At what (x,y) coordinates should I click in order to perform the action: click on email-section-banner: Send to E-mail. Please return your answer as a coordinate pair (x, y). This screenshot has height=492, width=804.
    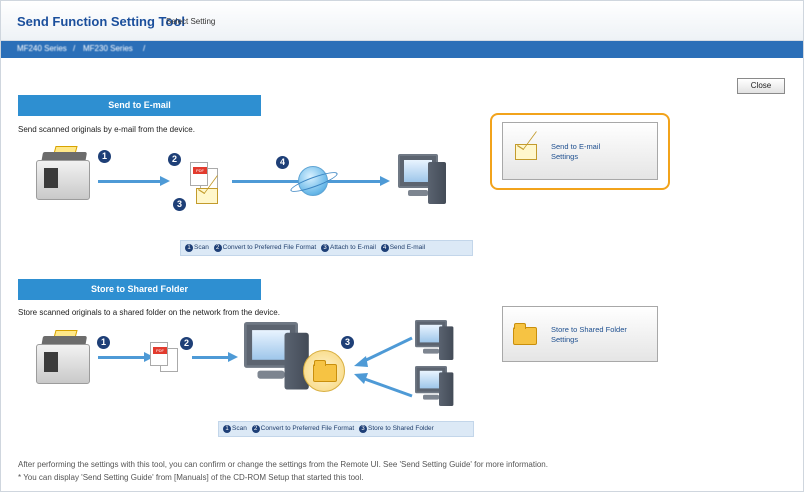
    Looking at the image, I should click on (139, 105).